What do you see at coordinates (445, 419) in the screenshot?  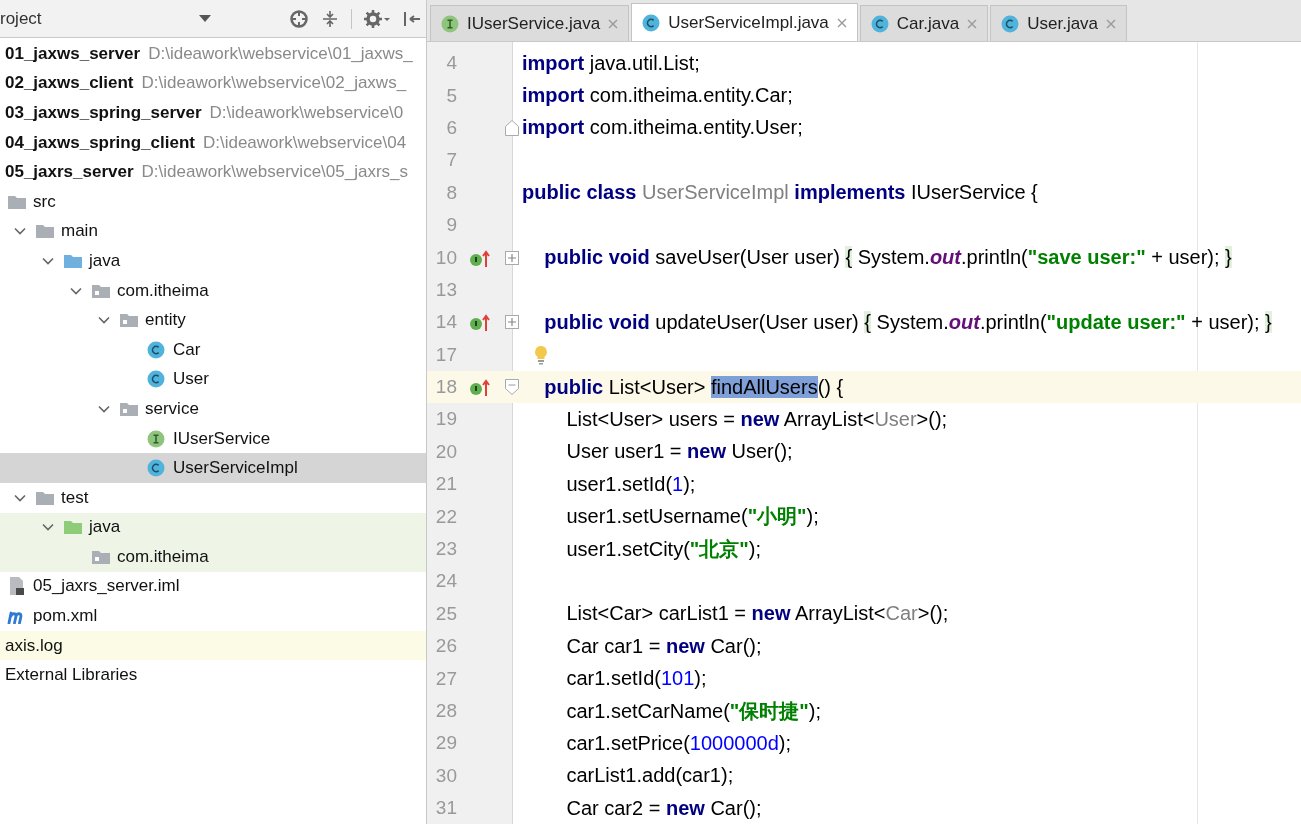 I see `line-number: 19` at bounding box center [445, 419].